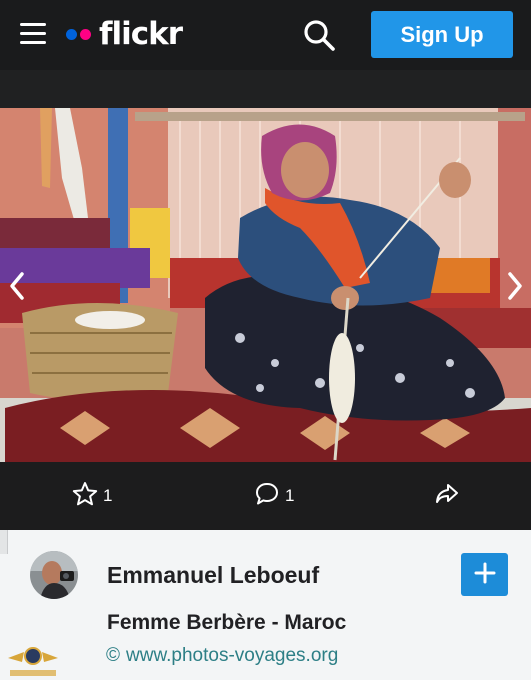 The image size is (531, 680). I want to click on comment-button: 1, so click(274, 496).